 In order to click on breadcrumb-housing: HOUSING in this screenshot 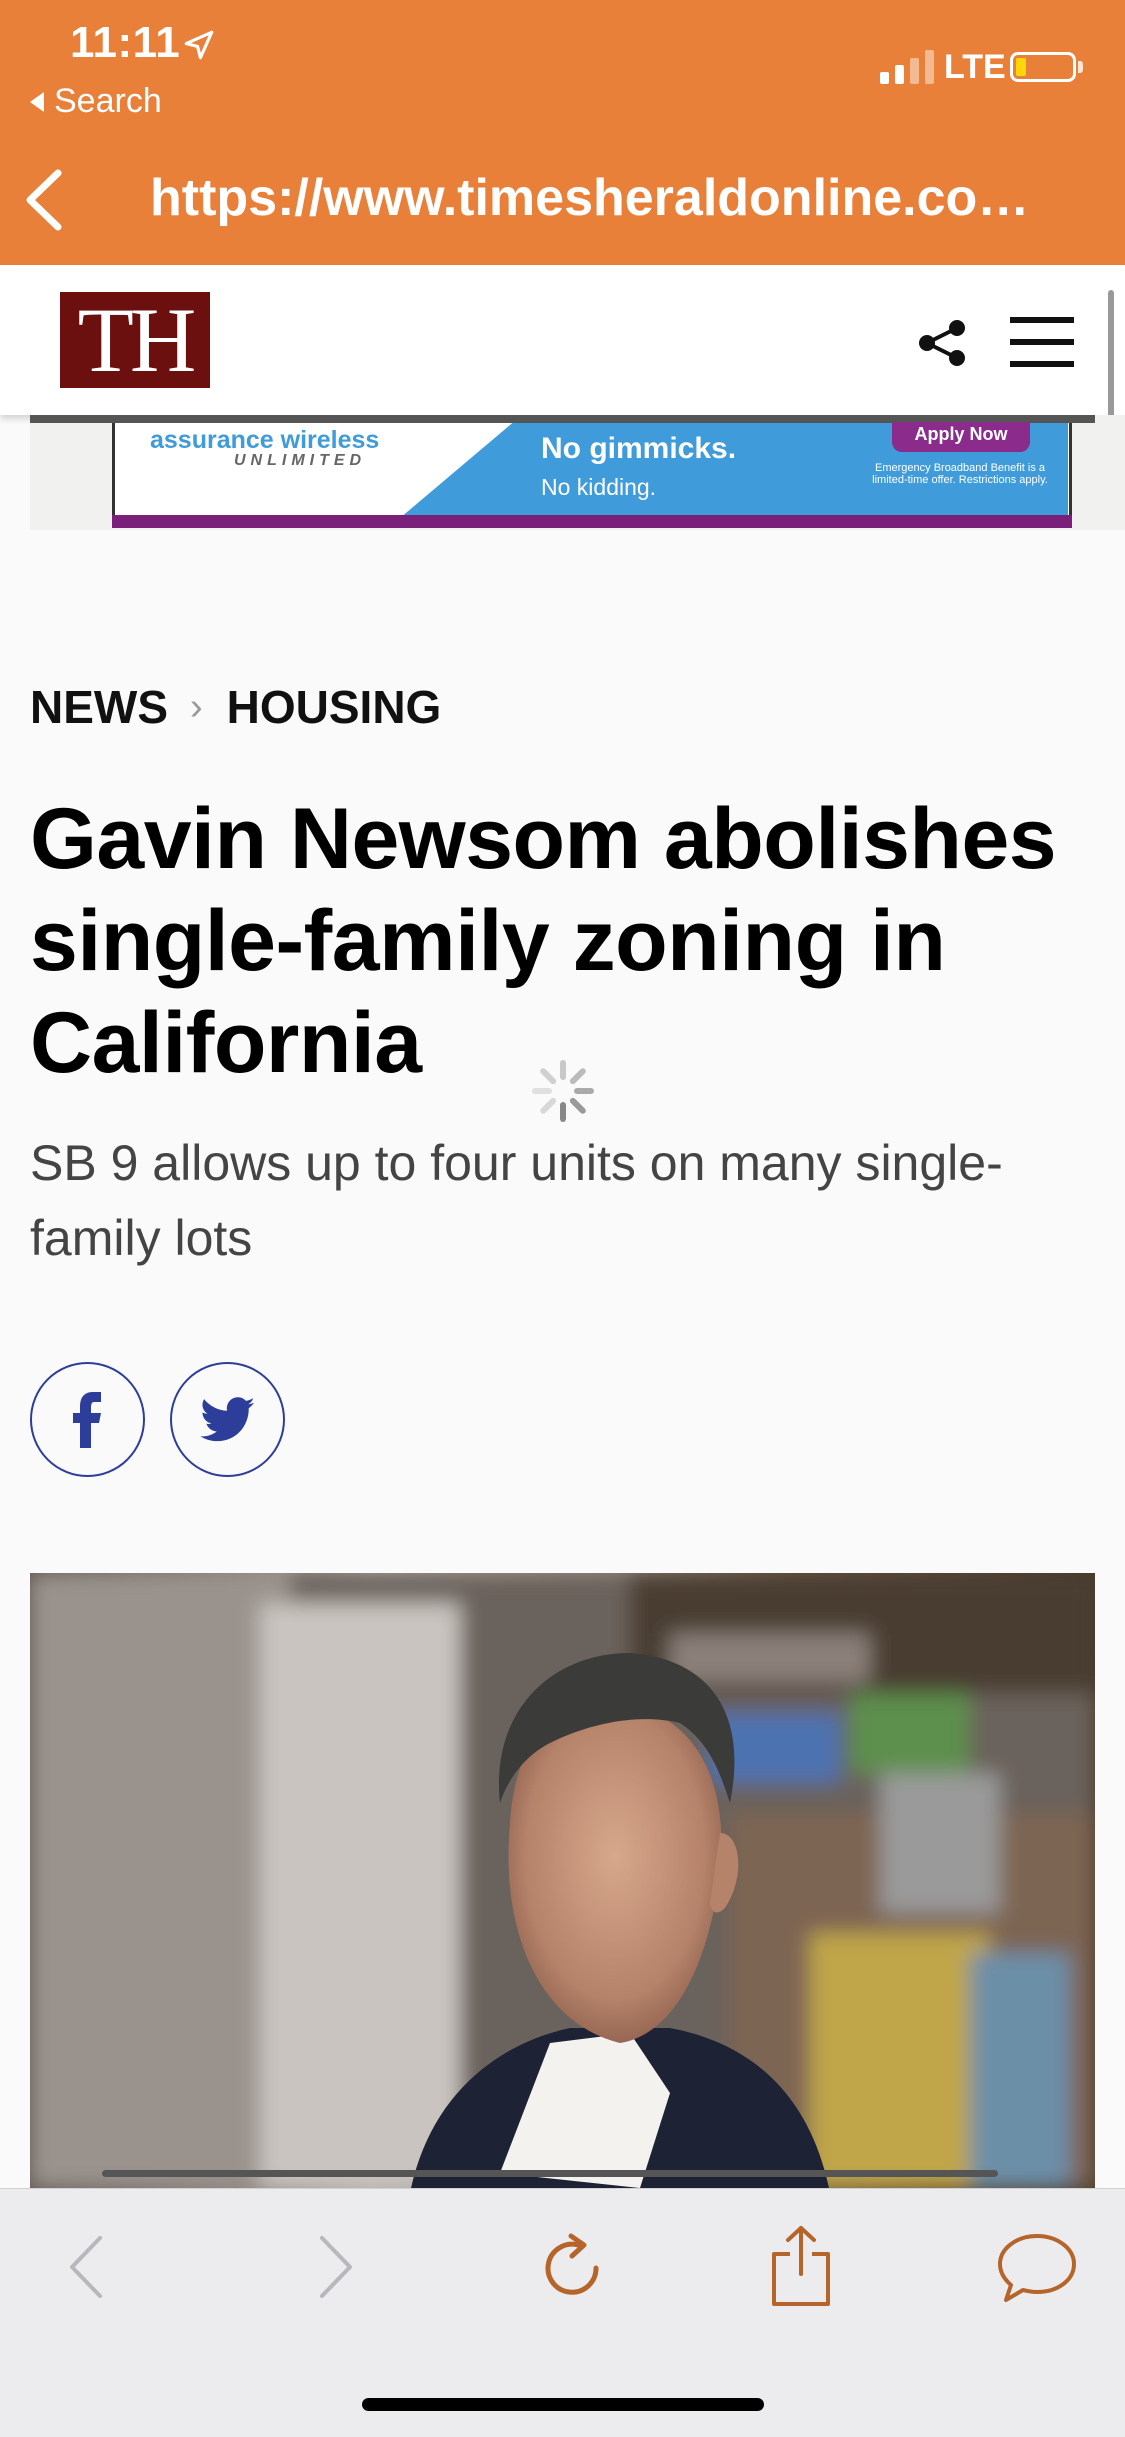, I will do `click(334, 707)`.